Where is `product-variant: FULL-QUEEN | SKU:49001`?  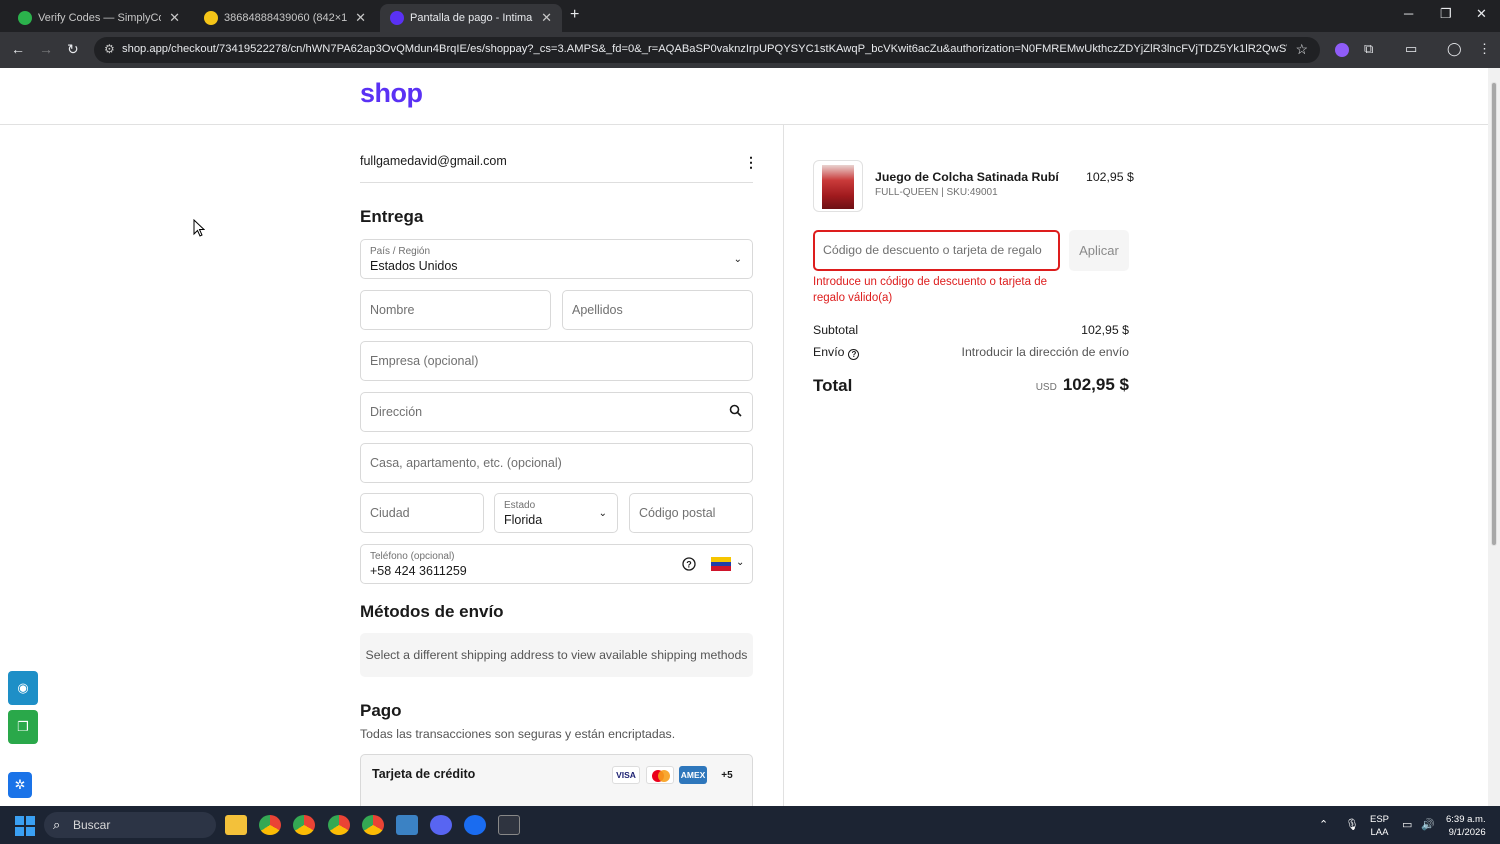 product-variant: FULL-QUEEN | SKU:49001 is located at coordinates (936, 192).